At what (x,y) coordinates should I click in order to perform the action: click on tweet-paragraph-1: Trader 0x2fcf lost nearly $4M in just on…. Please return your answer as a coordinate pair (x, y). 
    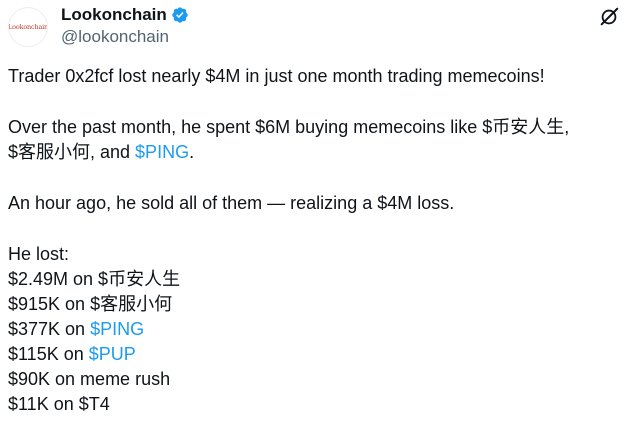
    Looking at the image, I should click on (276, 76).